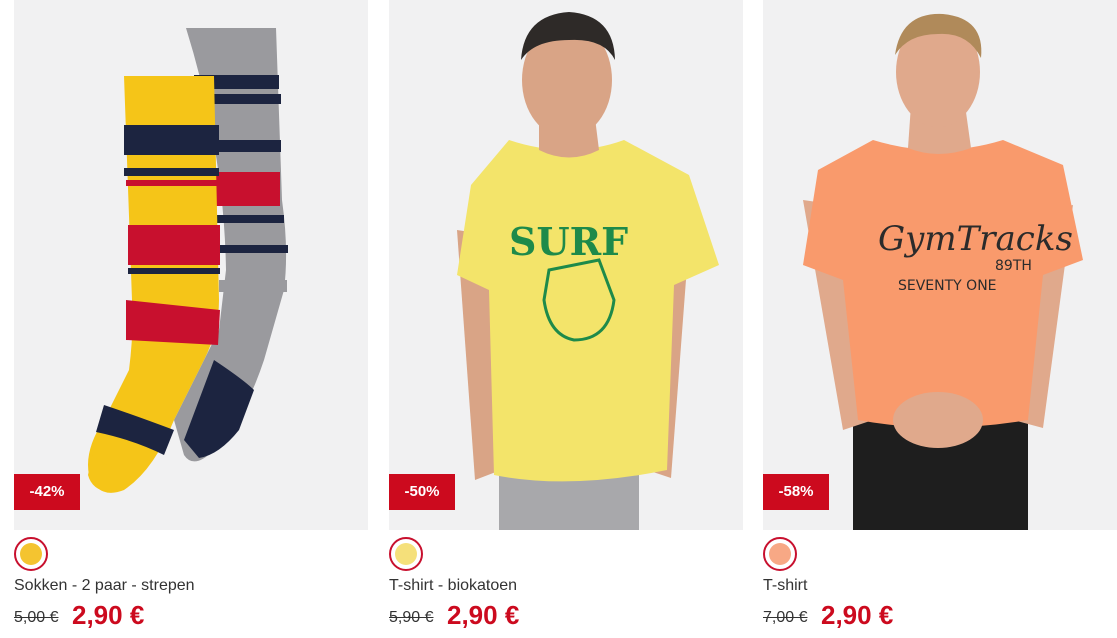  I want to click on striped-socks-image, so click(188, 260).